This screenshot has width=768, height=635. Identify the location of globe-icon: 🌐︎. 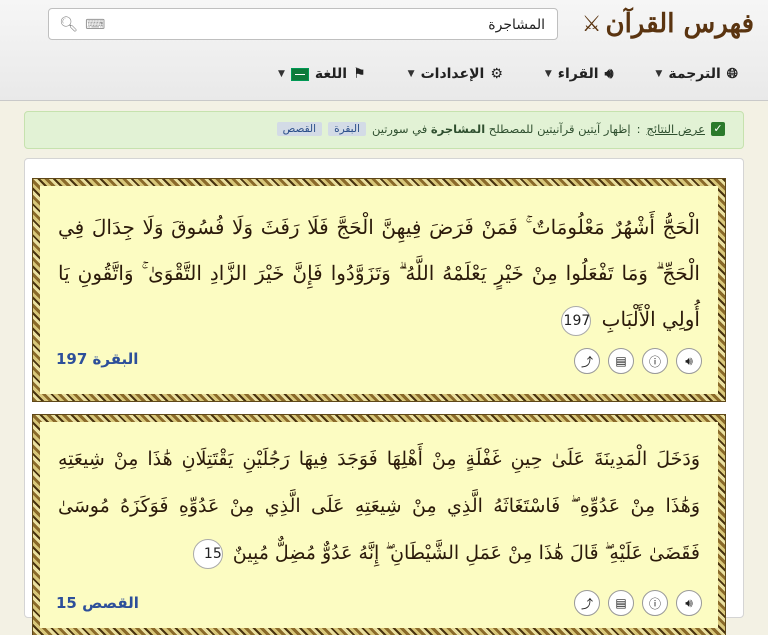
(732, 74).